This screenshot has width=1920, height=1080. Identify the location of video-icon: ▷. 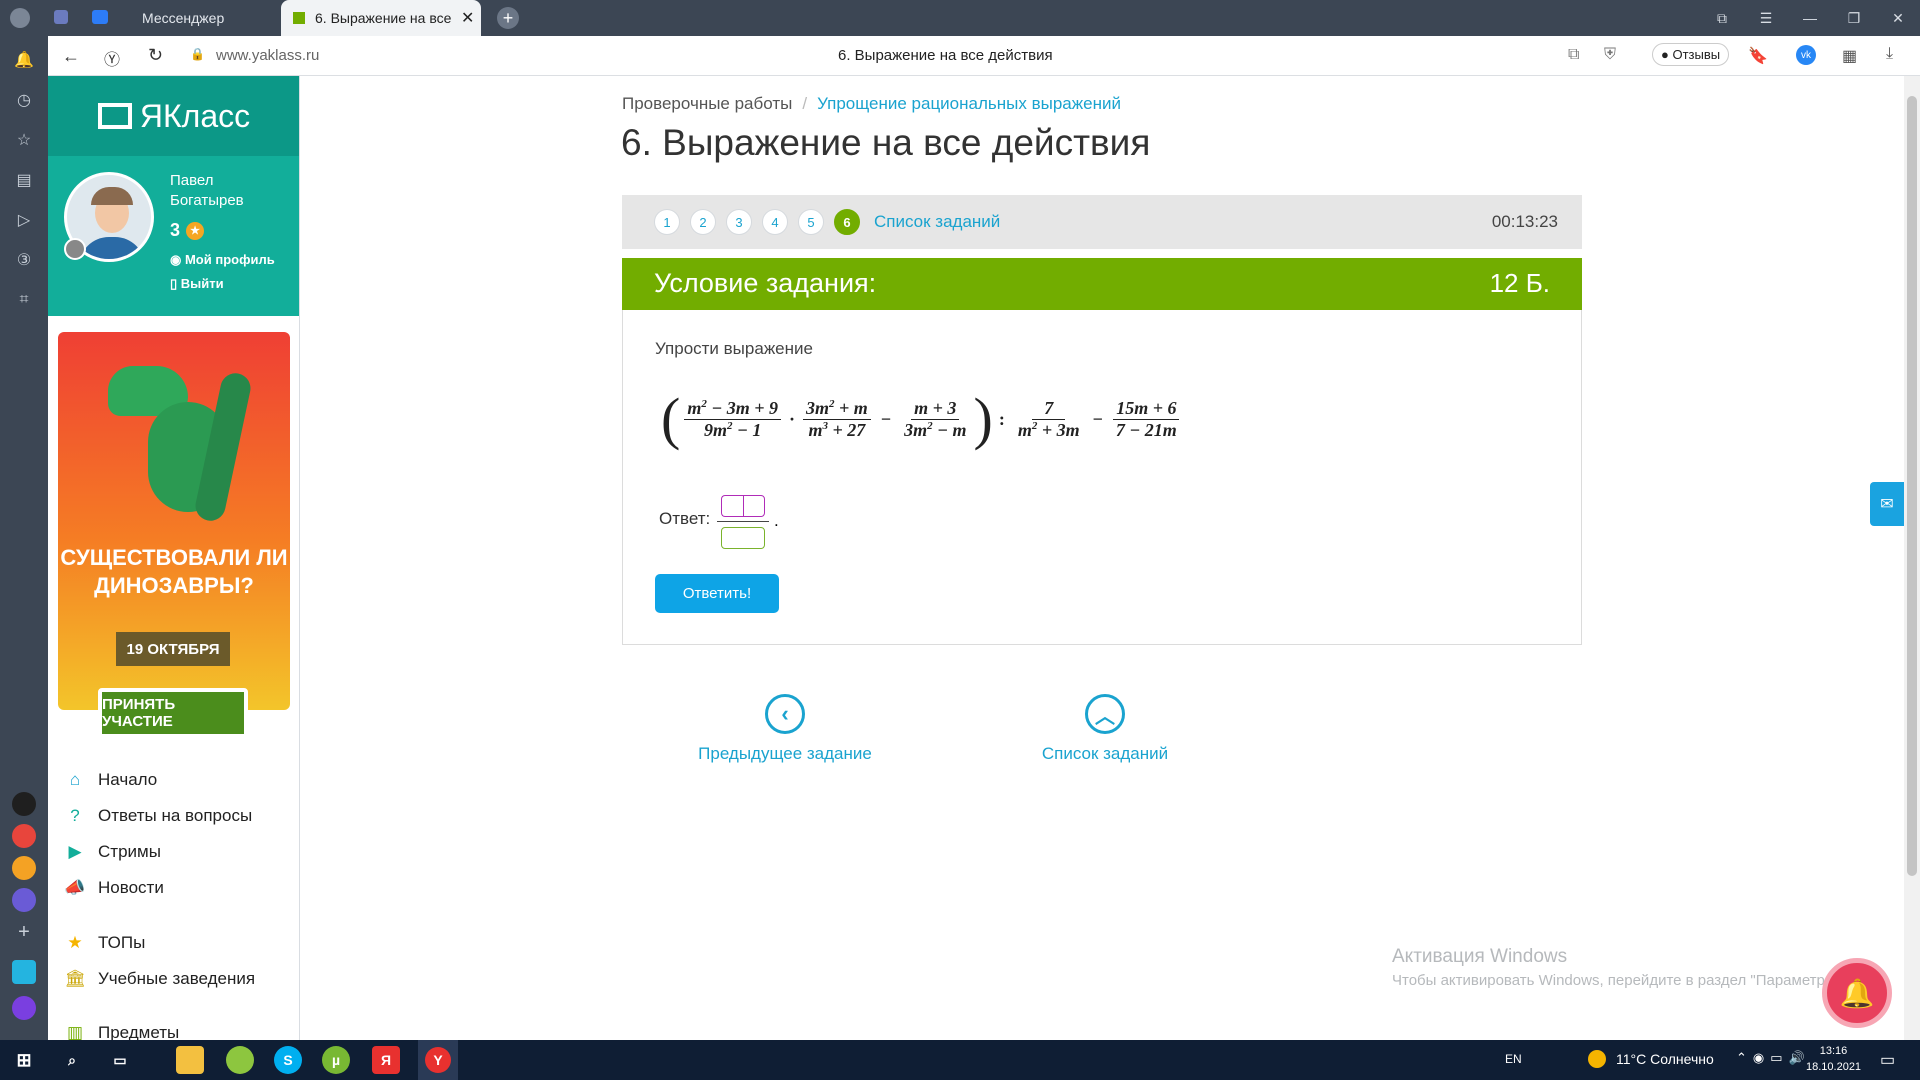
(24, 220).